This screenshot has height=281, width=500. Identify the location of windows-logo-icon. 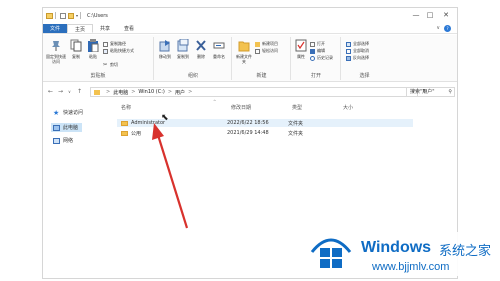
(331, 253).